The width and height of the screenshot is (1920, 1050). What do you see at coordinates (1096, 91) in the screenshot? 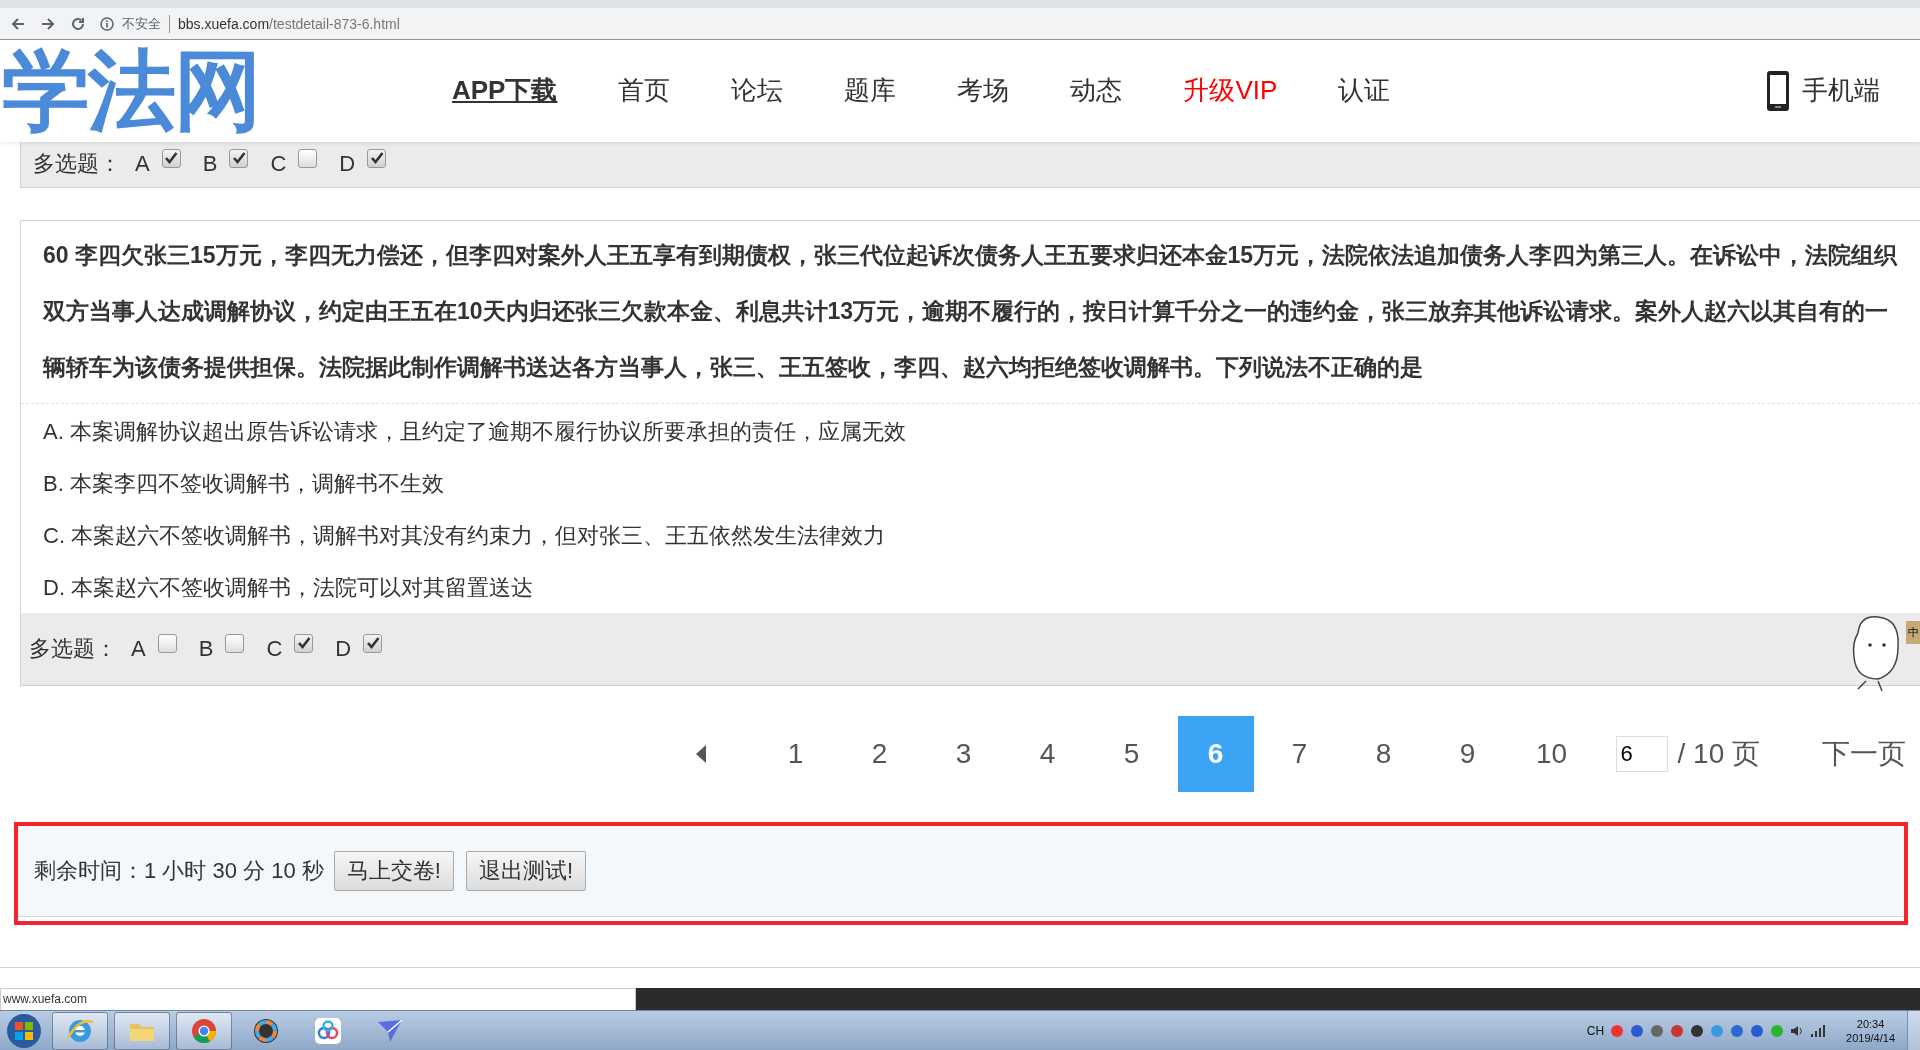
I see `nav-link: 动态` at bounding box center [1096, 91].